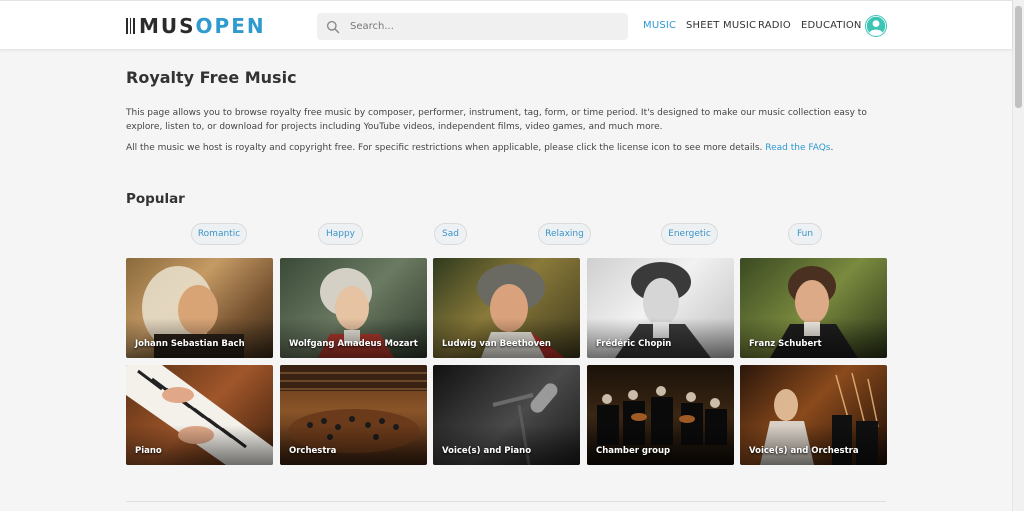 The image size is (1024, 511). What do you see at coordinates (689, 234) in the screenshot?
I see `mood-tag-energetic: Energetic` at bounding box center [689, 234].